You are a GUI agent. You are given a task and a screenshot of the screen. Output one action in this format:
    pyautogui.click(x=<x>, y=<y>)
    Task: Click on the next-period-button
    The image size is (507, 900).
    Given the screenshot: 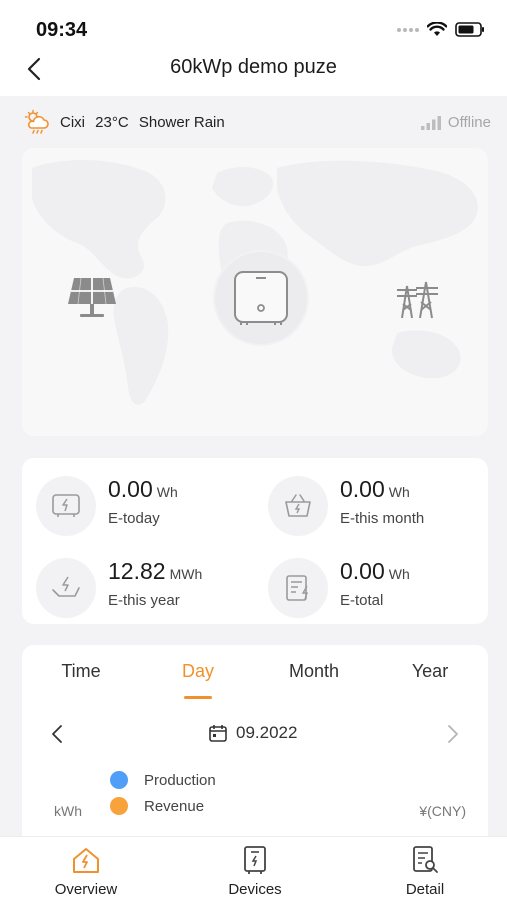 What is the action you would take?
    pyautogui.click(x=453, y=734)
    